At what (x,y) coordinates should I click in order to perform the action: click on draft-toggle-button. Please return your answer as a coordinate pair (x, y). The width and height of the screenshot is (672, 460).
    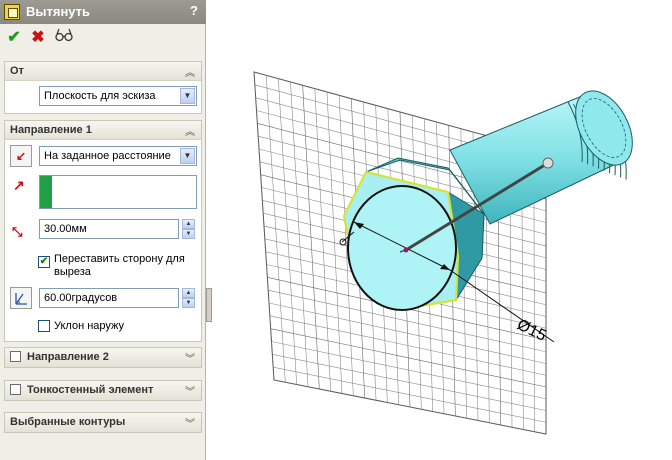
    Looking at the image, I should click on (21, 298).